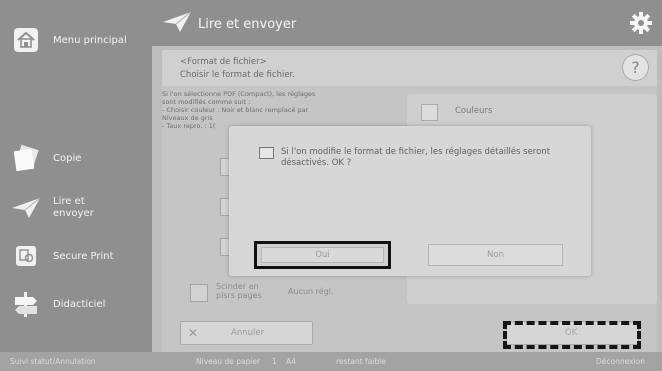 The image size is (662, 371). Describe the element at coordinates (228, 361) in the screenshot. I see `paper-level-label: Niveau de papier` at that location.